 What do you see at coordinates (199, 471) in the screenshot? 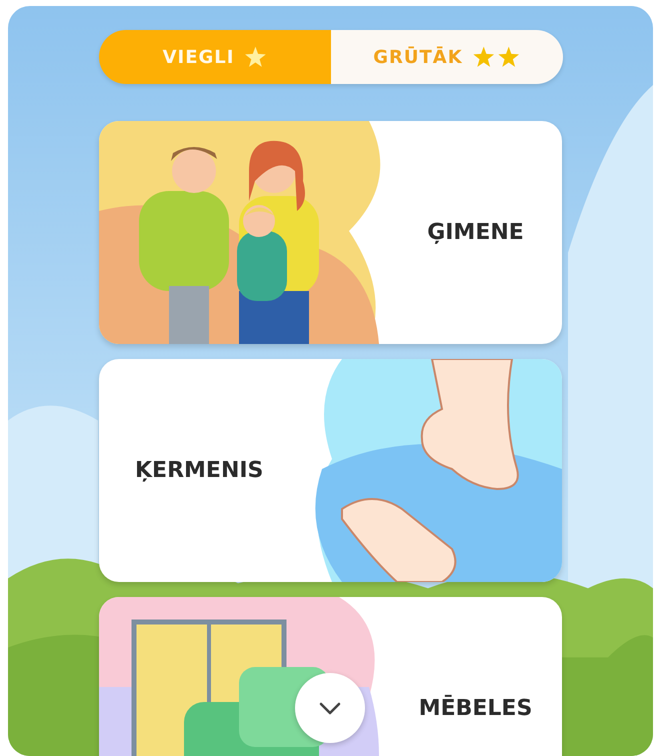
I see `topic-title: ĶERMENIS` at bounding box center [199, 471].